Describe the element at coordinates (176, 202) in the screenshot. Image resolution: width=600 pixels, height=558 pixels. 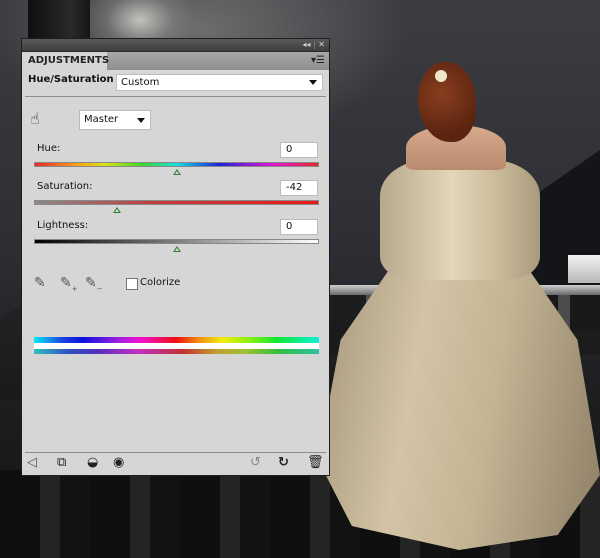
I see `saturation-slider` at that location.